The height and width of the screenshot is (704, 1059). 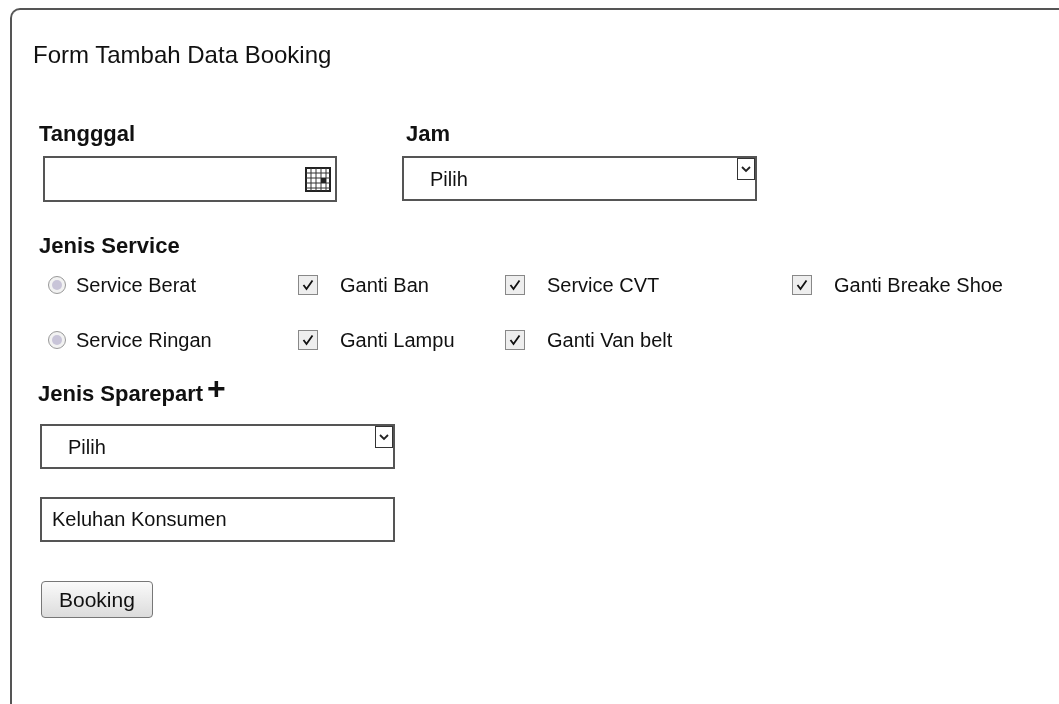 I want to click on date-field, so click(x=190, y=179).